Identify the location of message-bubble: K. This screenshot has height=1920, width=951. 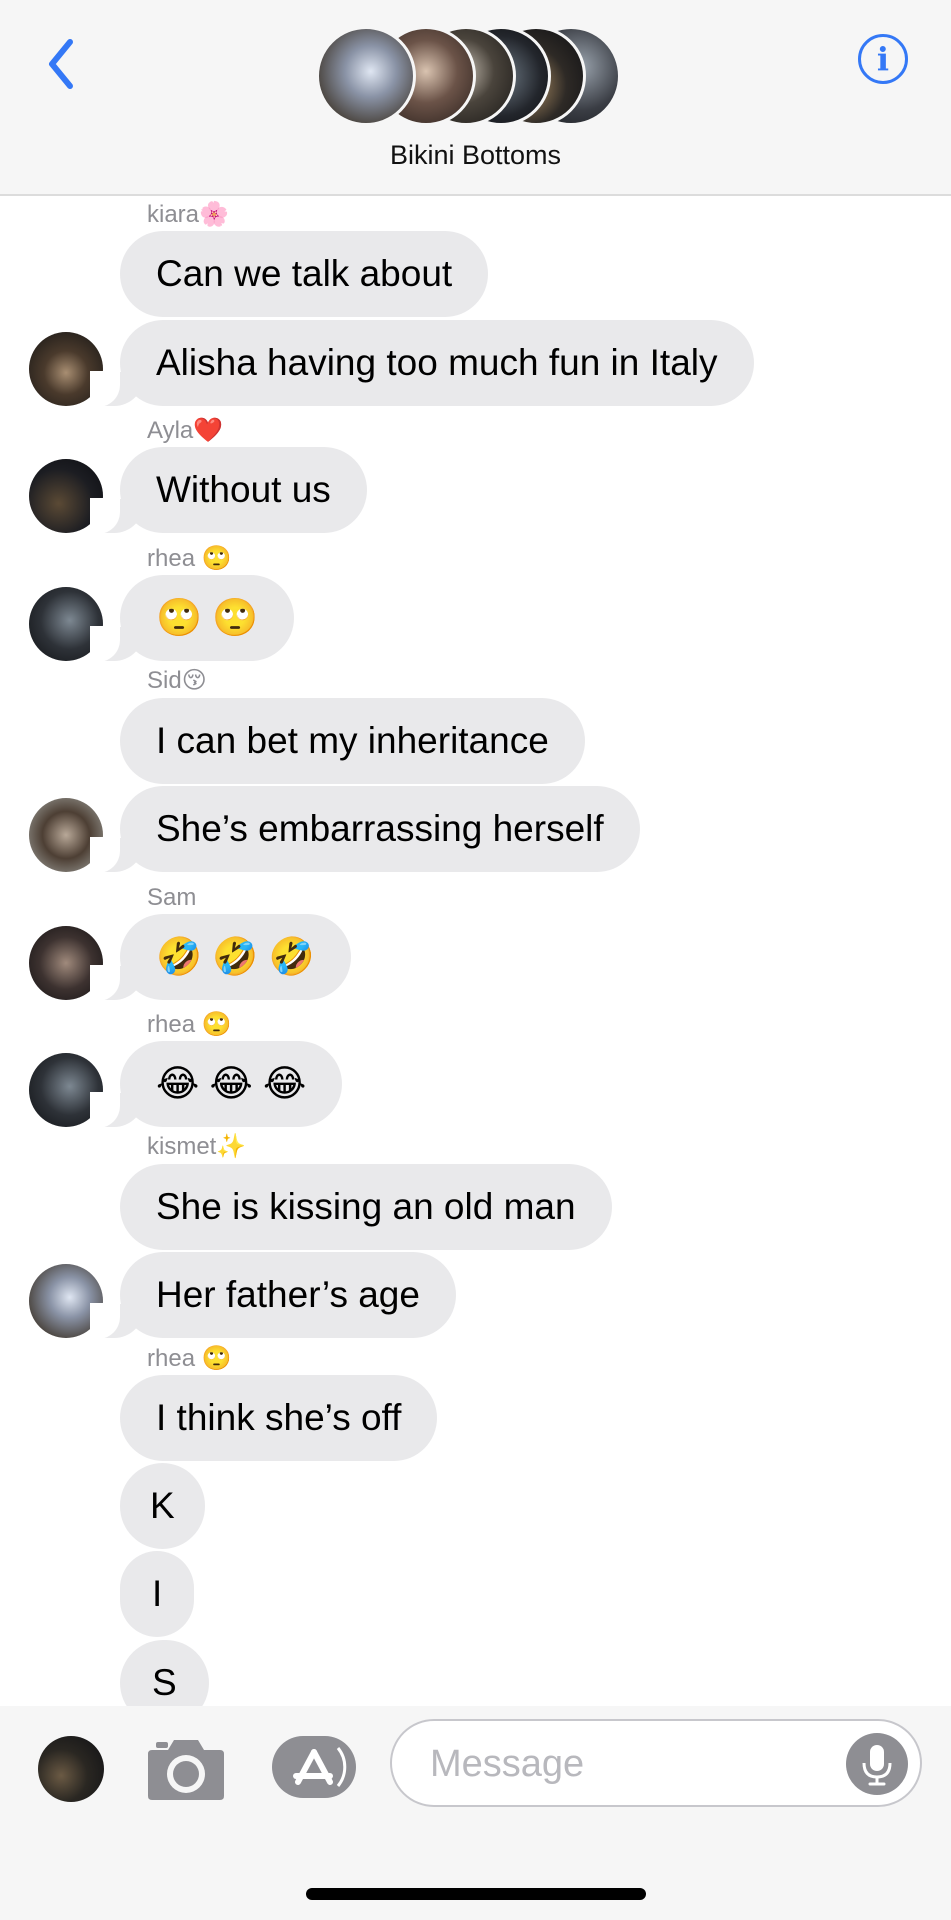
(162, 1506).